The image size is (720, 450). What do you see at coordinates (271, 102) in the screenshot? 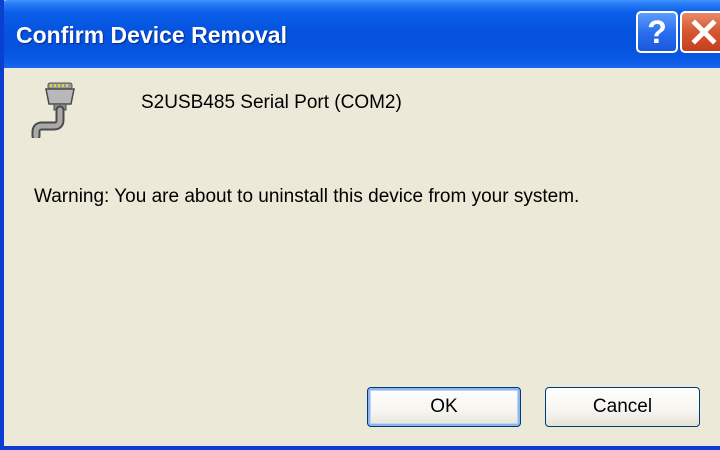
I see `device-name: S2USB485 Serial Port (COM2)` at bounding box center [271, 102].